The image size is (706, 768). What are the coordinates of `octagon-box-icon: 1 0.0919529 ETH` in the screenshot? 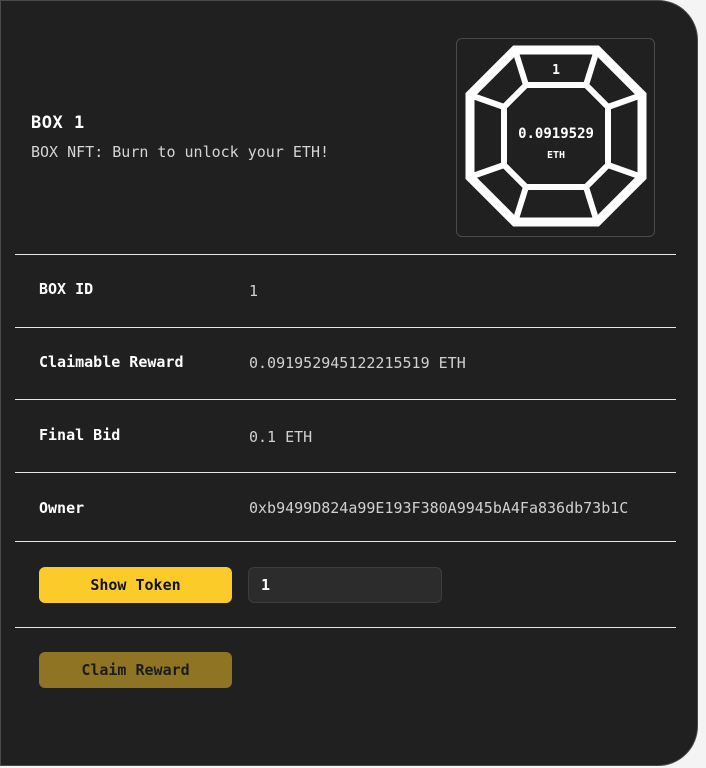 It's located at (556, 136).